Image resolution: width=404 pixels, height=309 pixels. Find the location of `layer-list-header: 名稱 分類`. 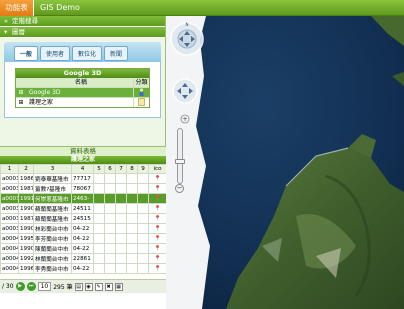

layer-list-header: 名稱 分類 is located at coordinates (82, 82).